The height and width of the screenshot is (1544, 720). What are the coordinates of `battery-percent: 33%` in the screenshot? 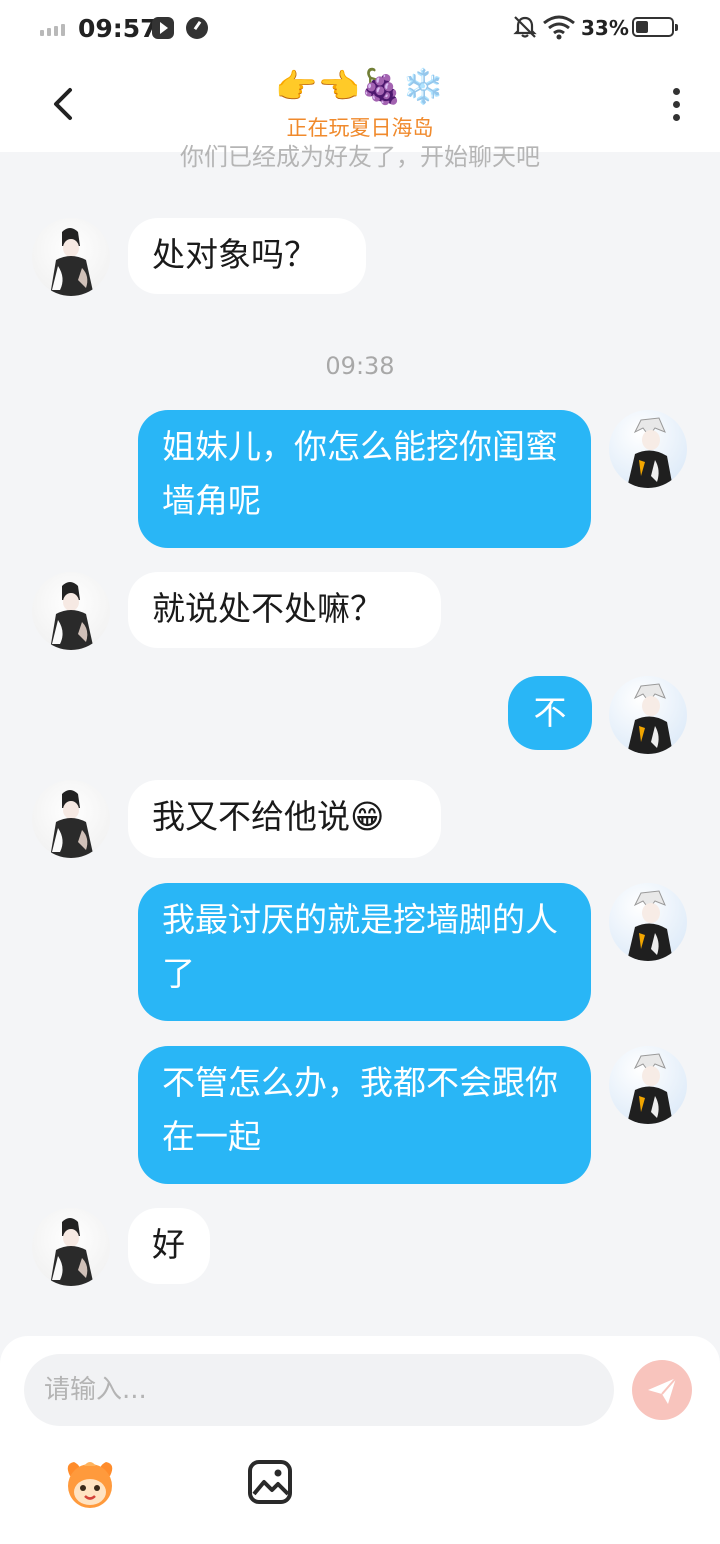 It's located at (605, 28).